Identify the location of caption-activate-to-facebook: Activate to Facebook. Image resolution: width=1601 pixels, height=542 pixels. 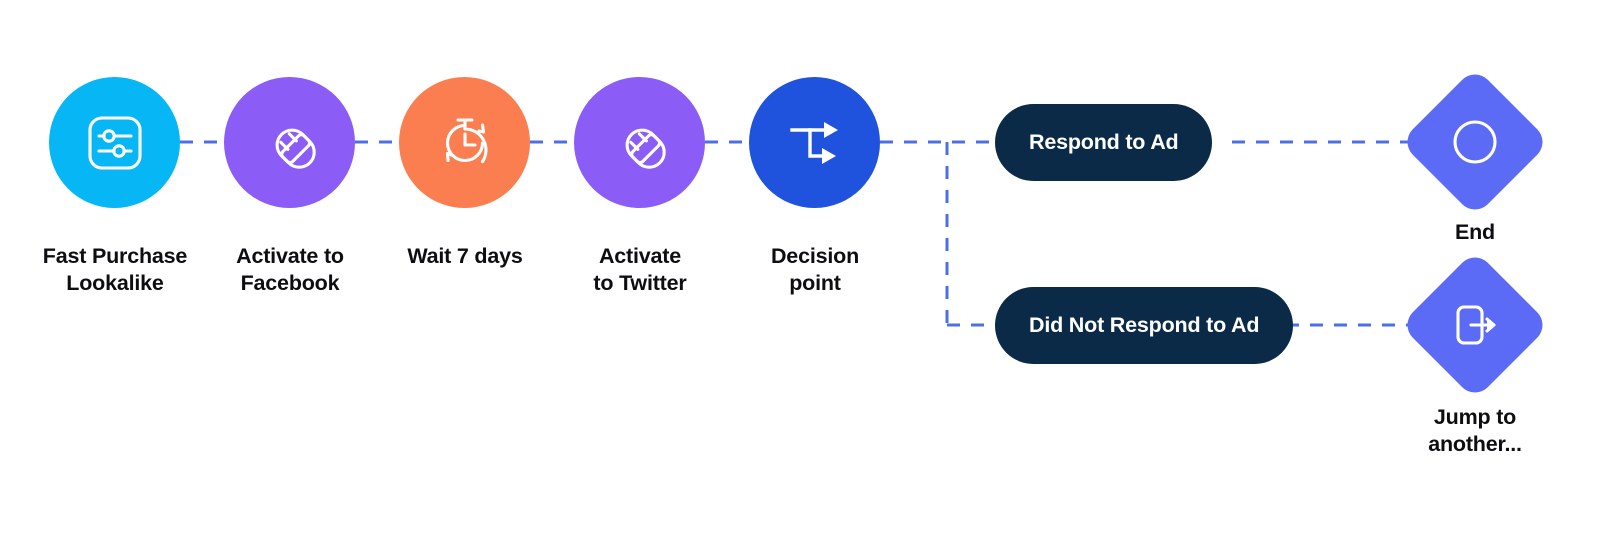
(290, 269).